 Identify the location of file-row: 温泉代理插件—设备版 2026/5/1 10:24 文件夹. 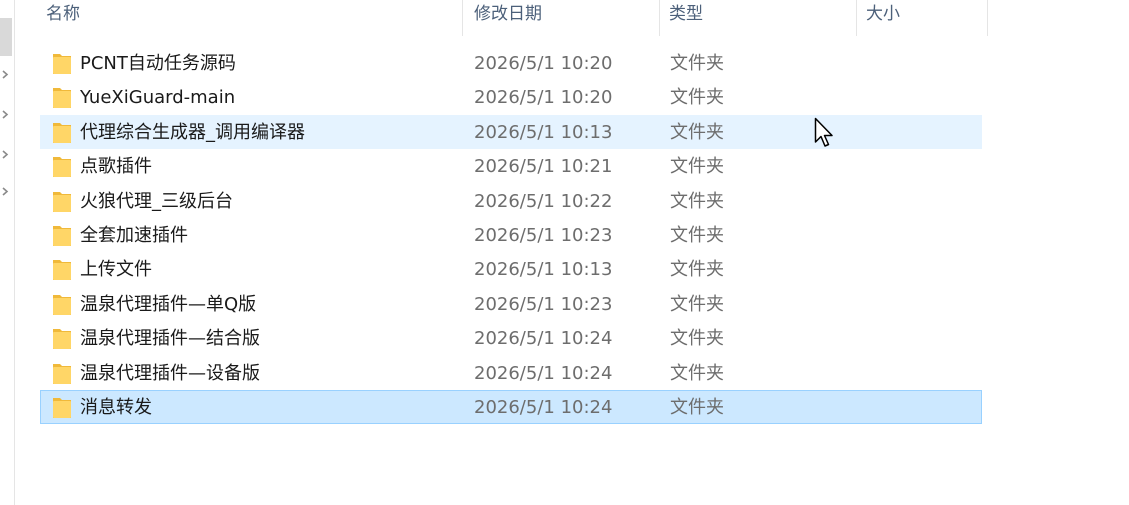
(511, 373).